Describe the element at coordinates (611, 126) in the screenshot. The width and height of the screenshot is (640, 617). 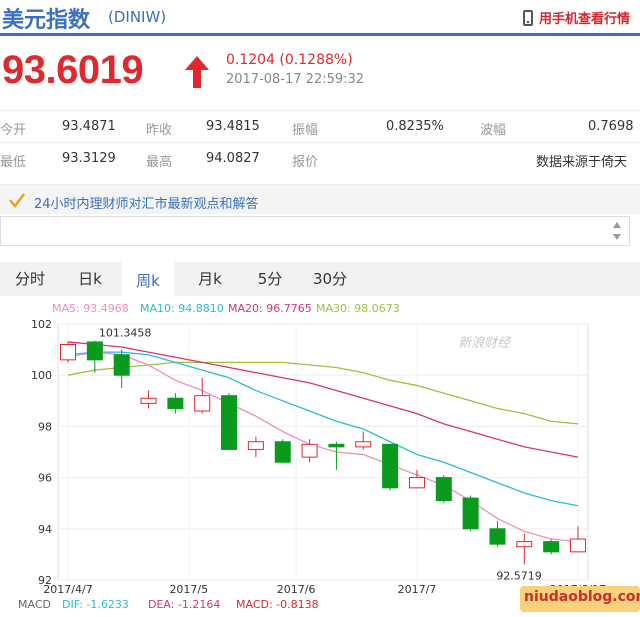
I see `wave-value: 0.7698` at that location.